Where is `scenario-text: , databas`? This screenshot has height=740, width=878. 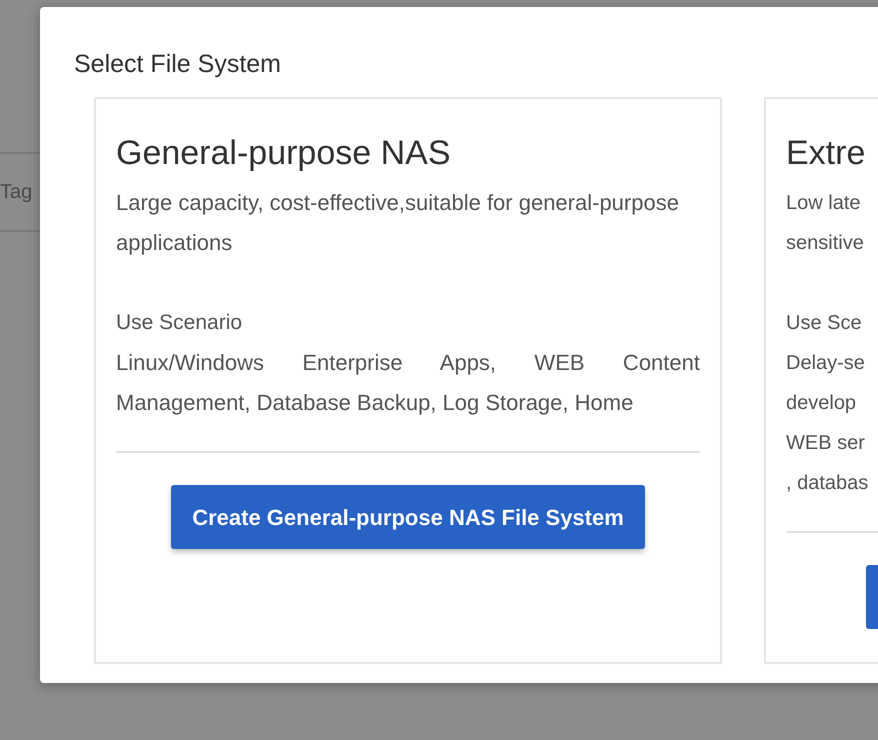
scenario-text: , databas is located at coordinates (828, 483).